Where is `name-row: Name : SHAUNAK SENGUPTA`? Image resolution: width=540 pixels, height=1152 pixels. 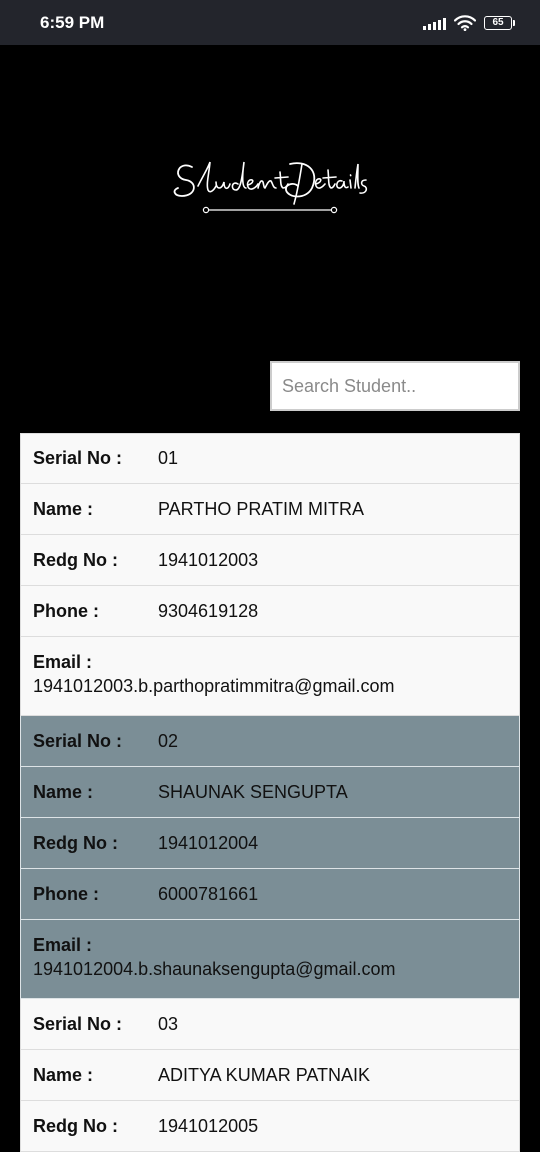 name-row: Name : SHAUNAK SENGUPTA is located at coordinates (270, 792).